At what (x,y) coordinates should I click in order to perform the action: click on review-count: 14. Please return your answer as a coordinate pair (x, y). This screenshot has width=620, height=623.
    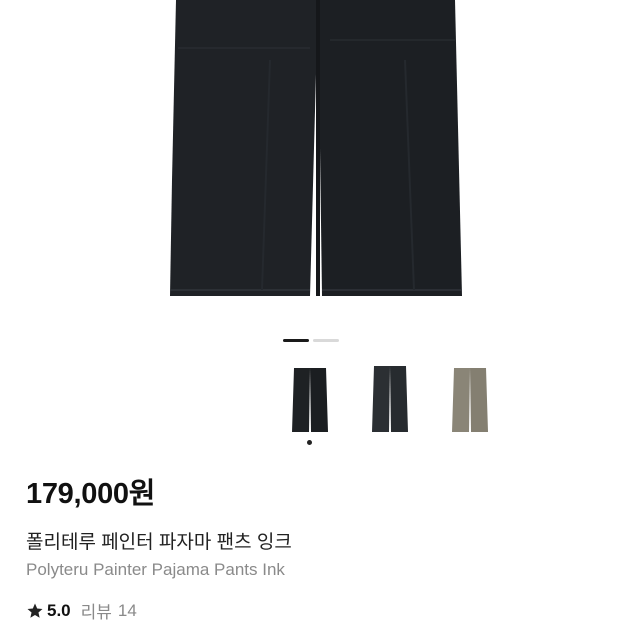
    Looking at the image, I should click on (127, 610).